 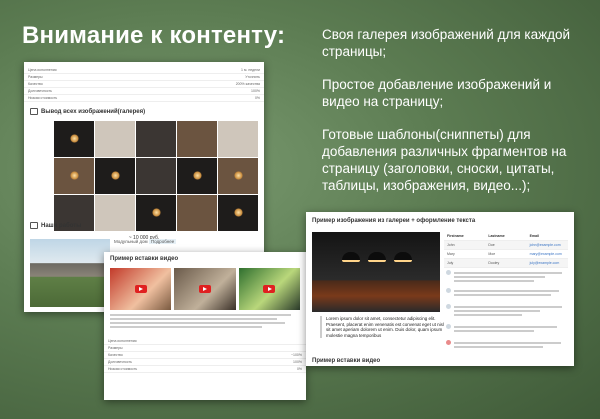 I want to click on spec-row: Размеры, so click(x=205, y=348).